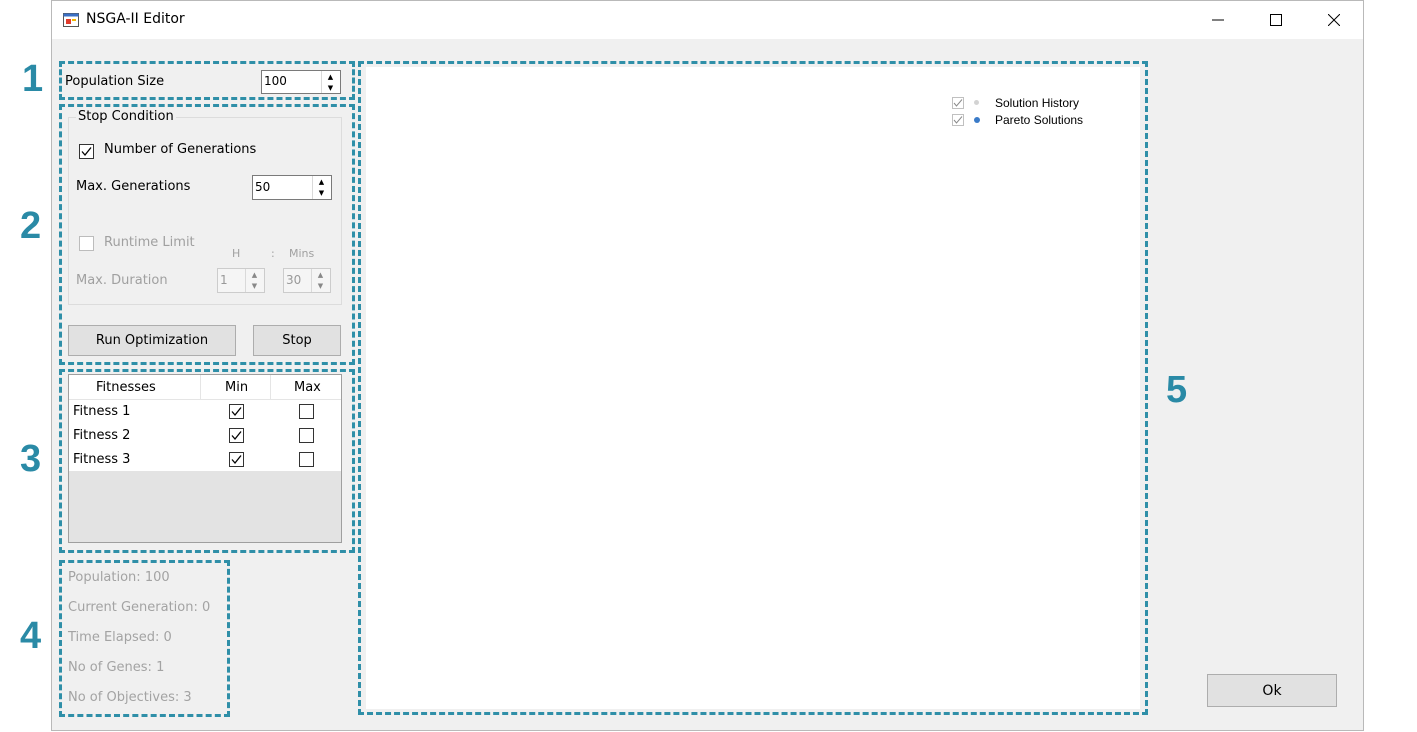 The width and height of the screenshot is (1417, 732). Describe the element at coordinates (1272, 690) in the screenshot. I see `ok-button: Ok` at that location.